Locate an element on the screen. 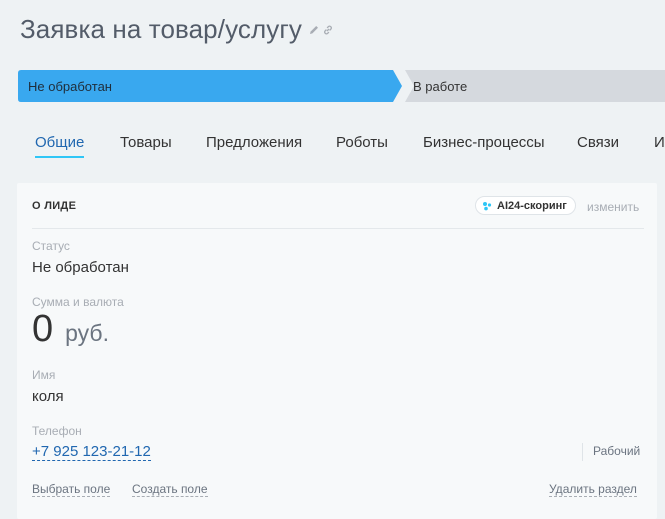  change-section-link: изменить is located at coordinates (613, 207).